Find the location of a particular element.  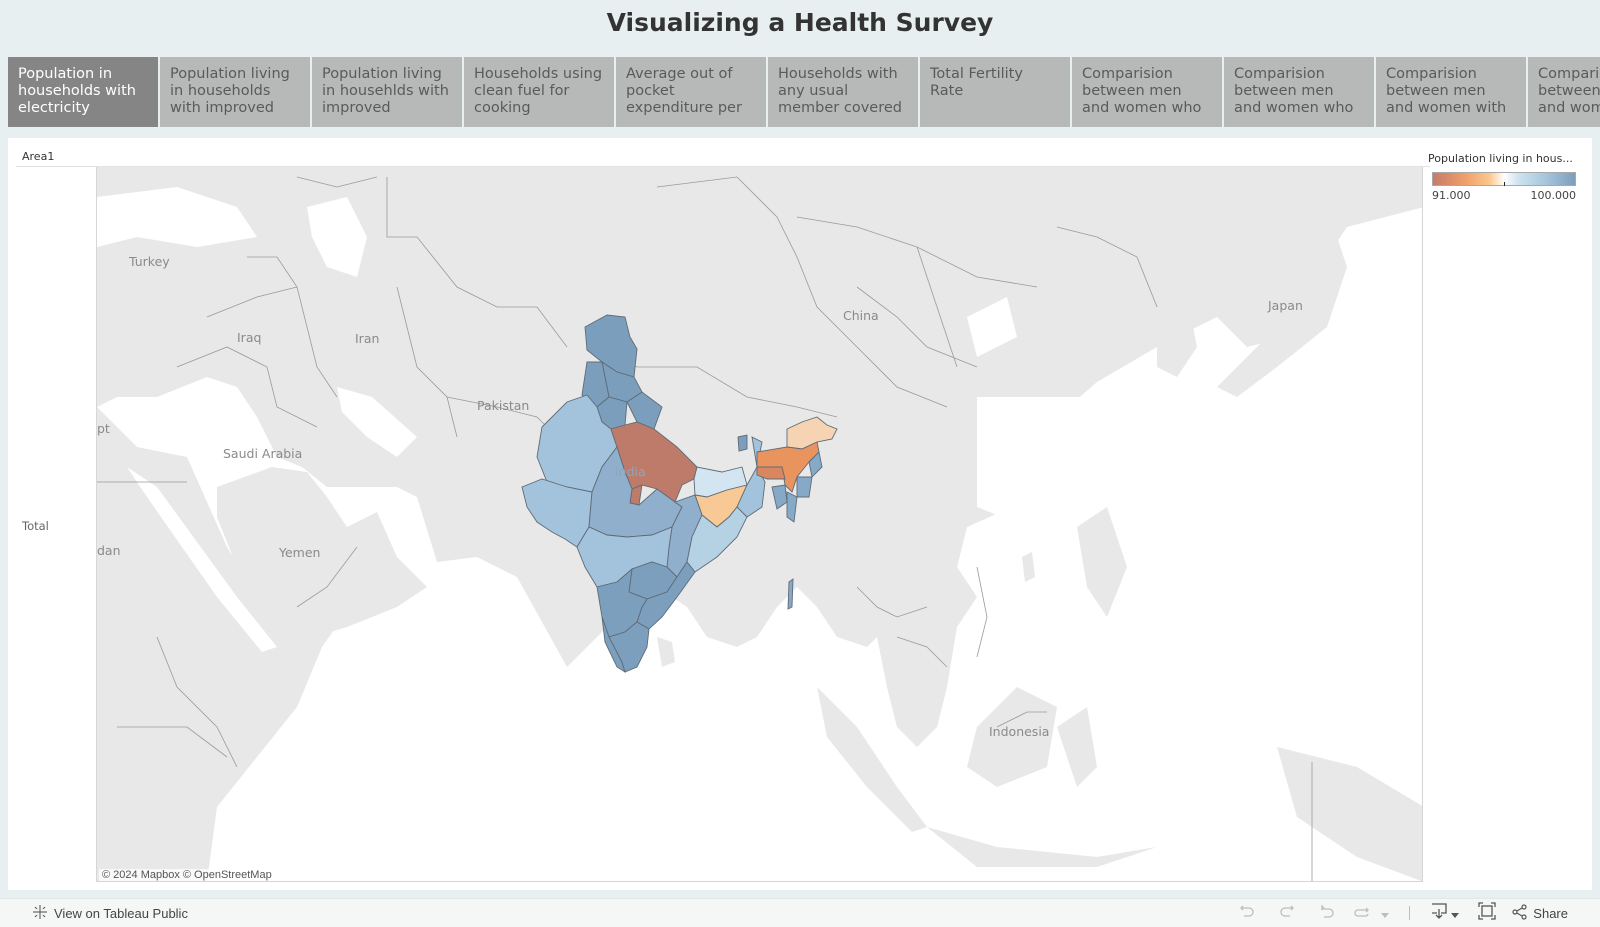

fullscreen-button is located at coordinates (1487, 913).